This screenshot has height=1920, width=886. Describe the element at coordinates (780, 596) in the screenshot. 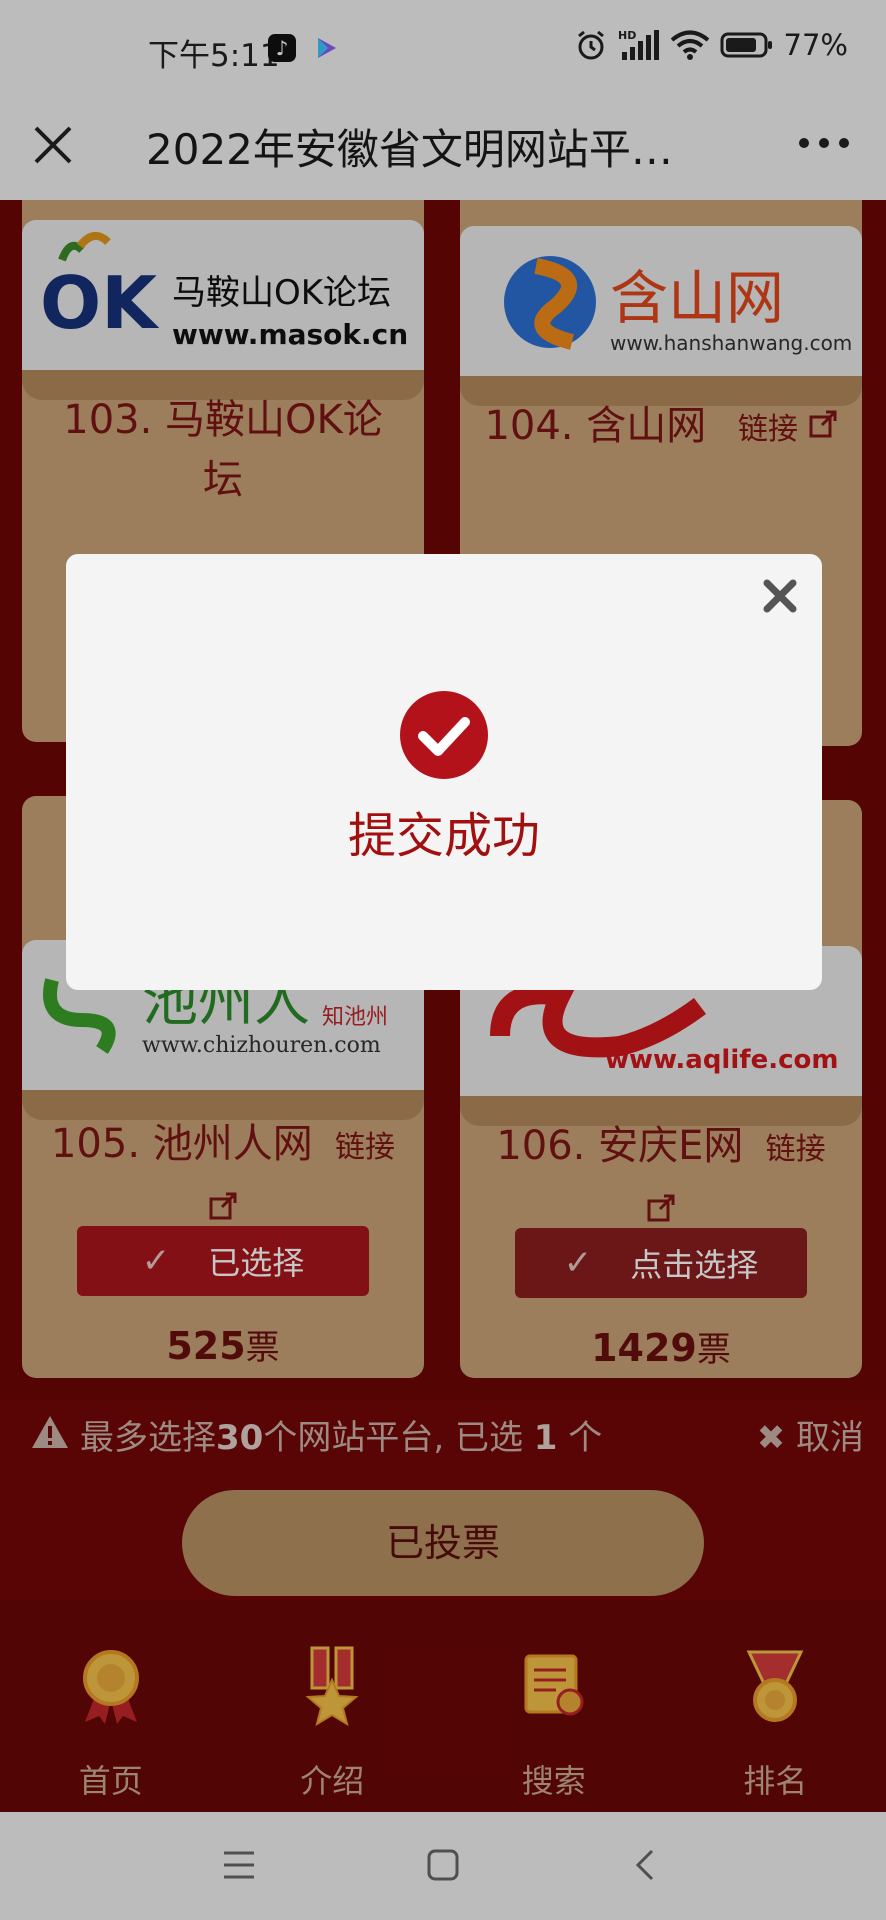

I see `close-icon` at that location.